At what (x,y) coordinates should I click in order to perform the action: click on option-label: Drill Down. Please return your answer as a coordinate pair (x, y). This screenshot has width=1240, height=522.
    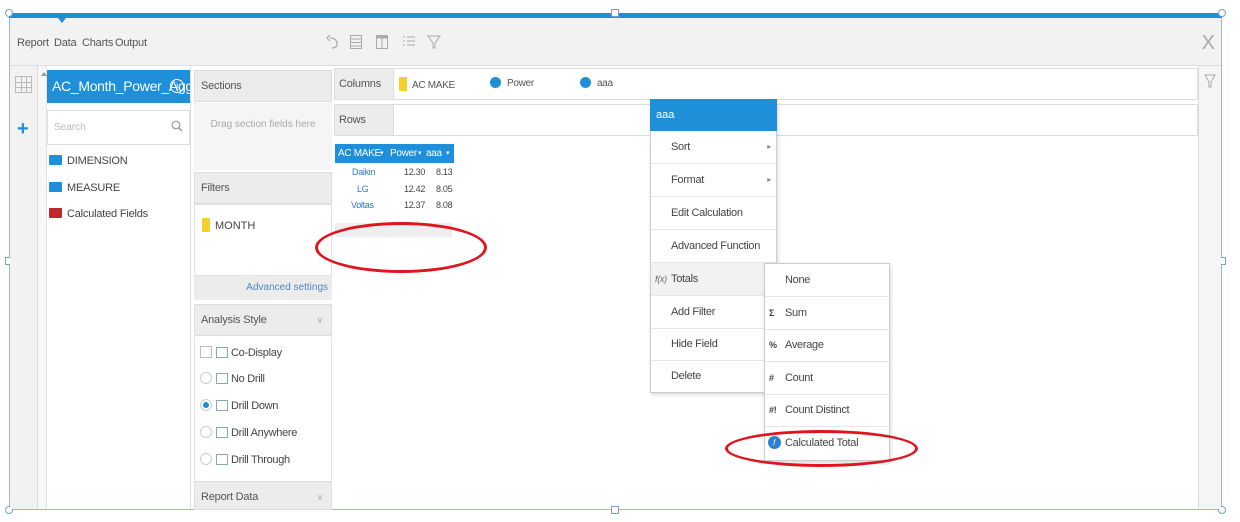
    Looking at the image, I should click on (255, 406).